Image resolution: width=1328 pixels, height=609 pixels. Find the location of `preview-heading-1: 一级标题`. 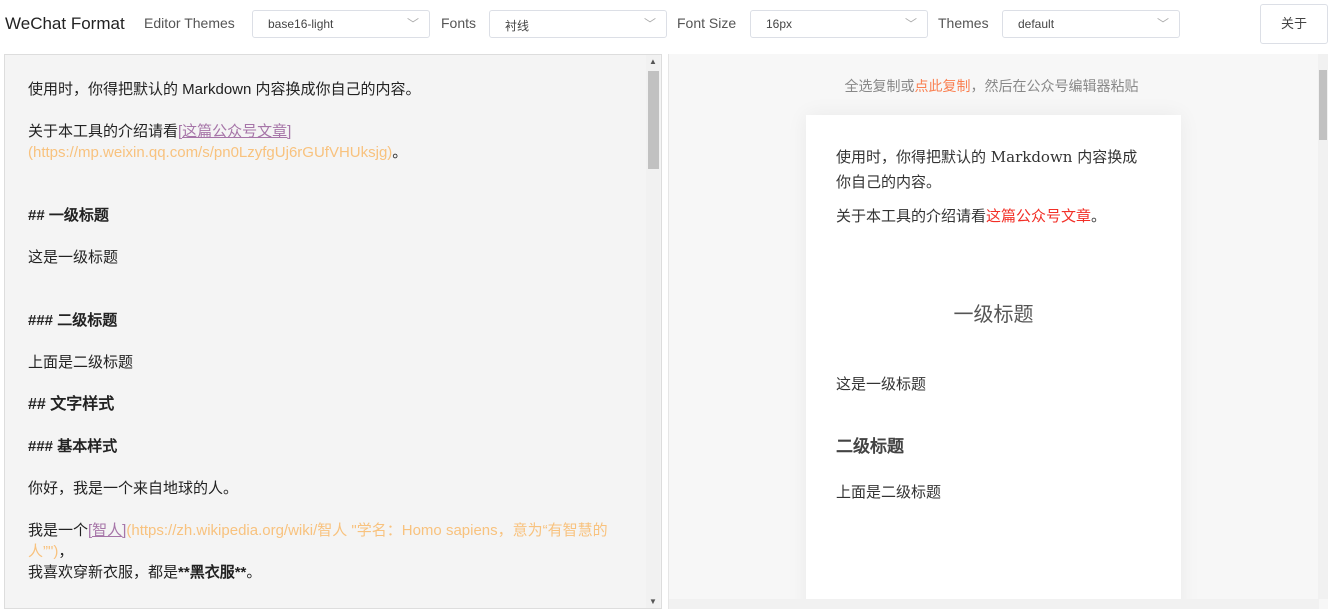

preview-heading-1: 一级标题 is located at coordinates (993, 314).